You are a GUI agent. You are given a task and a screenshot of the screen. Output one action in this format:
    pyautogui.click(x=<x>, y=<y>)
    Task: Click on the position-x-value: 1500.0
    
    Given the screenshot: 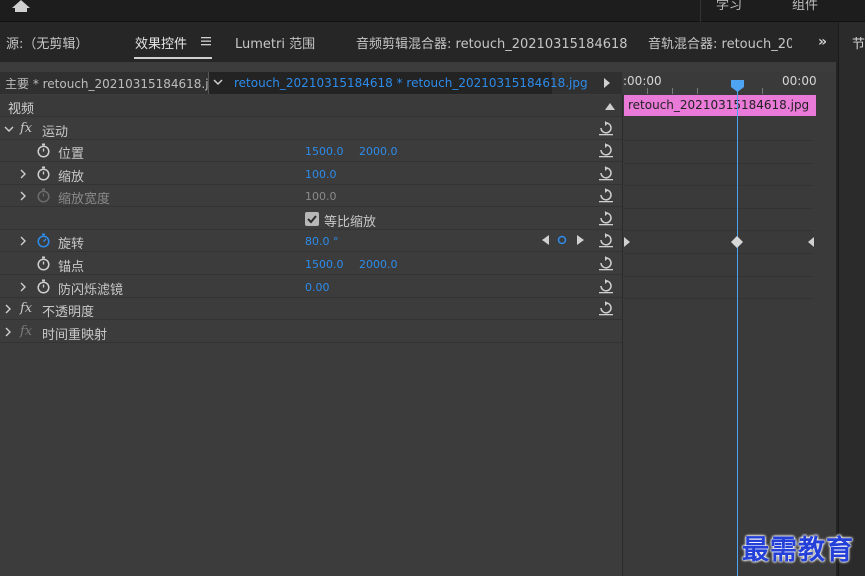 What is the action you would take?
    pyautogui.click(x=324, y=151)
    